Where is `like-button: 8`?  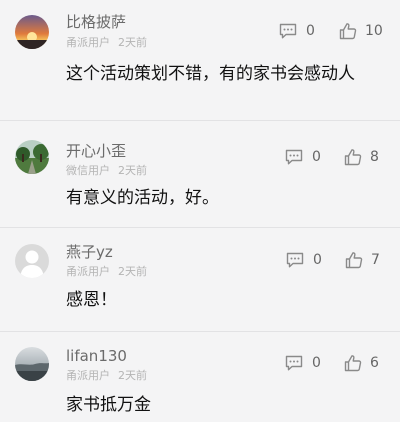
like-button: 8 is located at coordinates (361, 157).